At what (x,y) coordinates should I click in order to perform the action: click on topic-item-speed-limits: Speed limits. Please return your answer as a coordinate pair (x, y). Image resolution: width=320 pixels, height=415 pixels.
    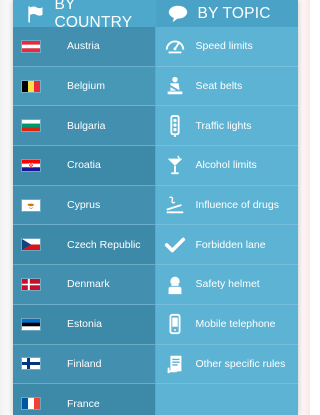
    Looking at the image, I should click on (226, 47).